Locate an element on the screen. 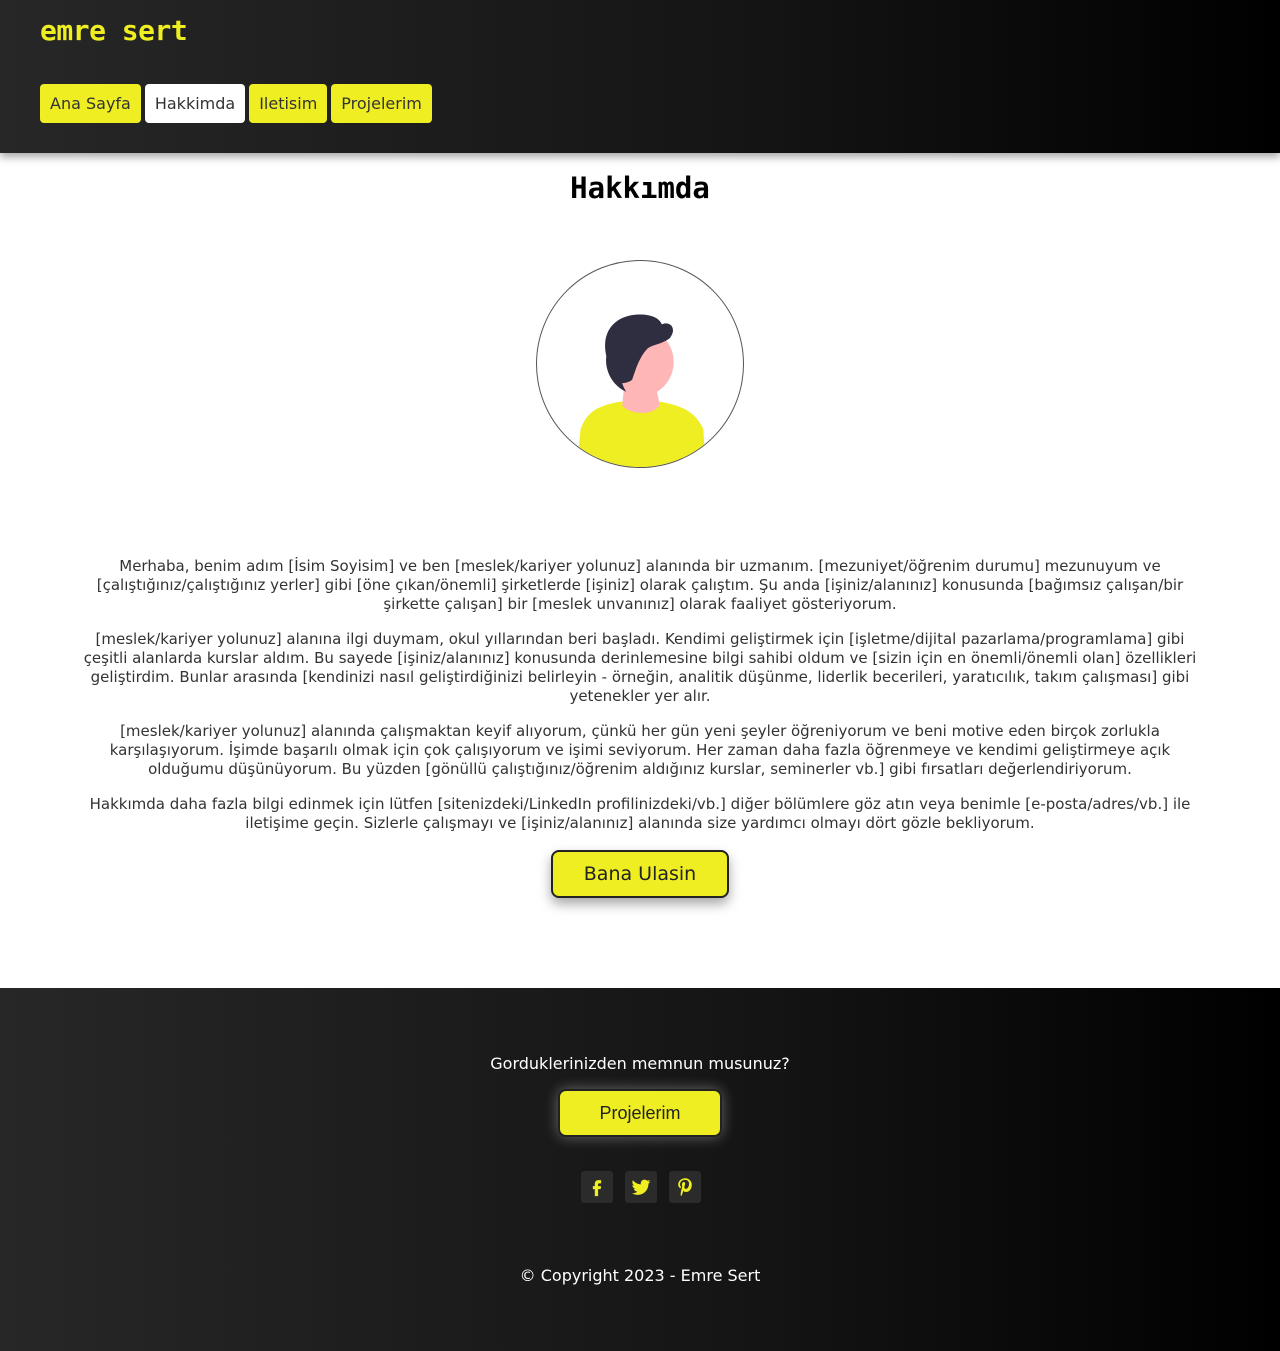 The image size is (1280, 1351). facebook-icon is located at coordinates (597, 1188).